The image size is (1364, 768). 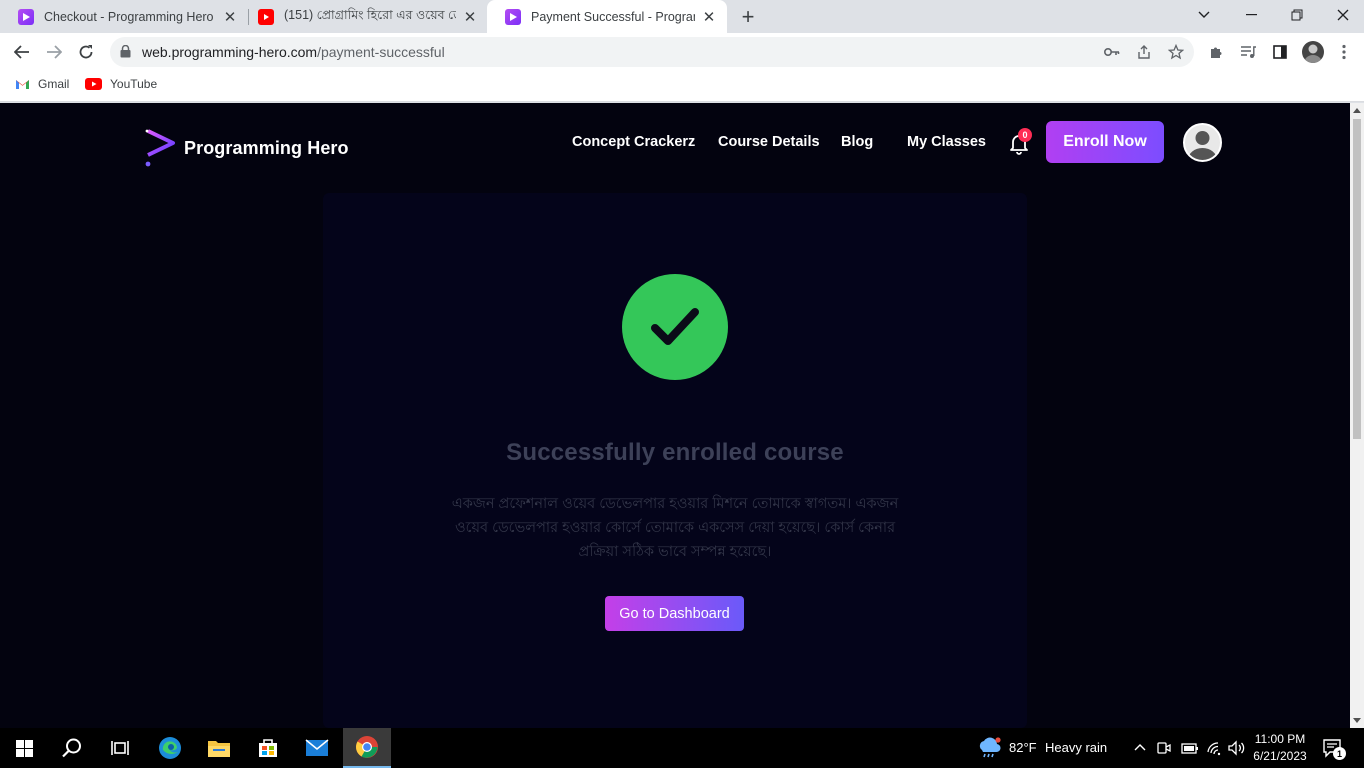 What do you see at coordinates (1216, 52) in the screenshot?
I see `extensions-icon` at bounding box center [1216, 52].